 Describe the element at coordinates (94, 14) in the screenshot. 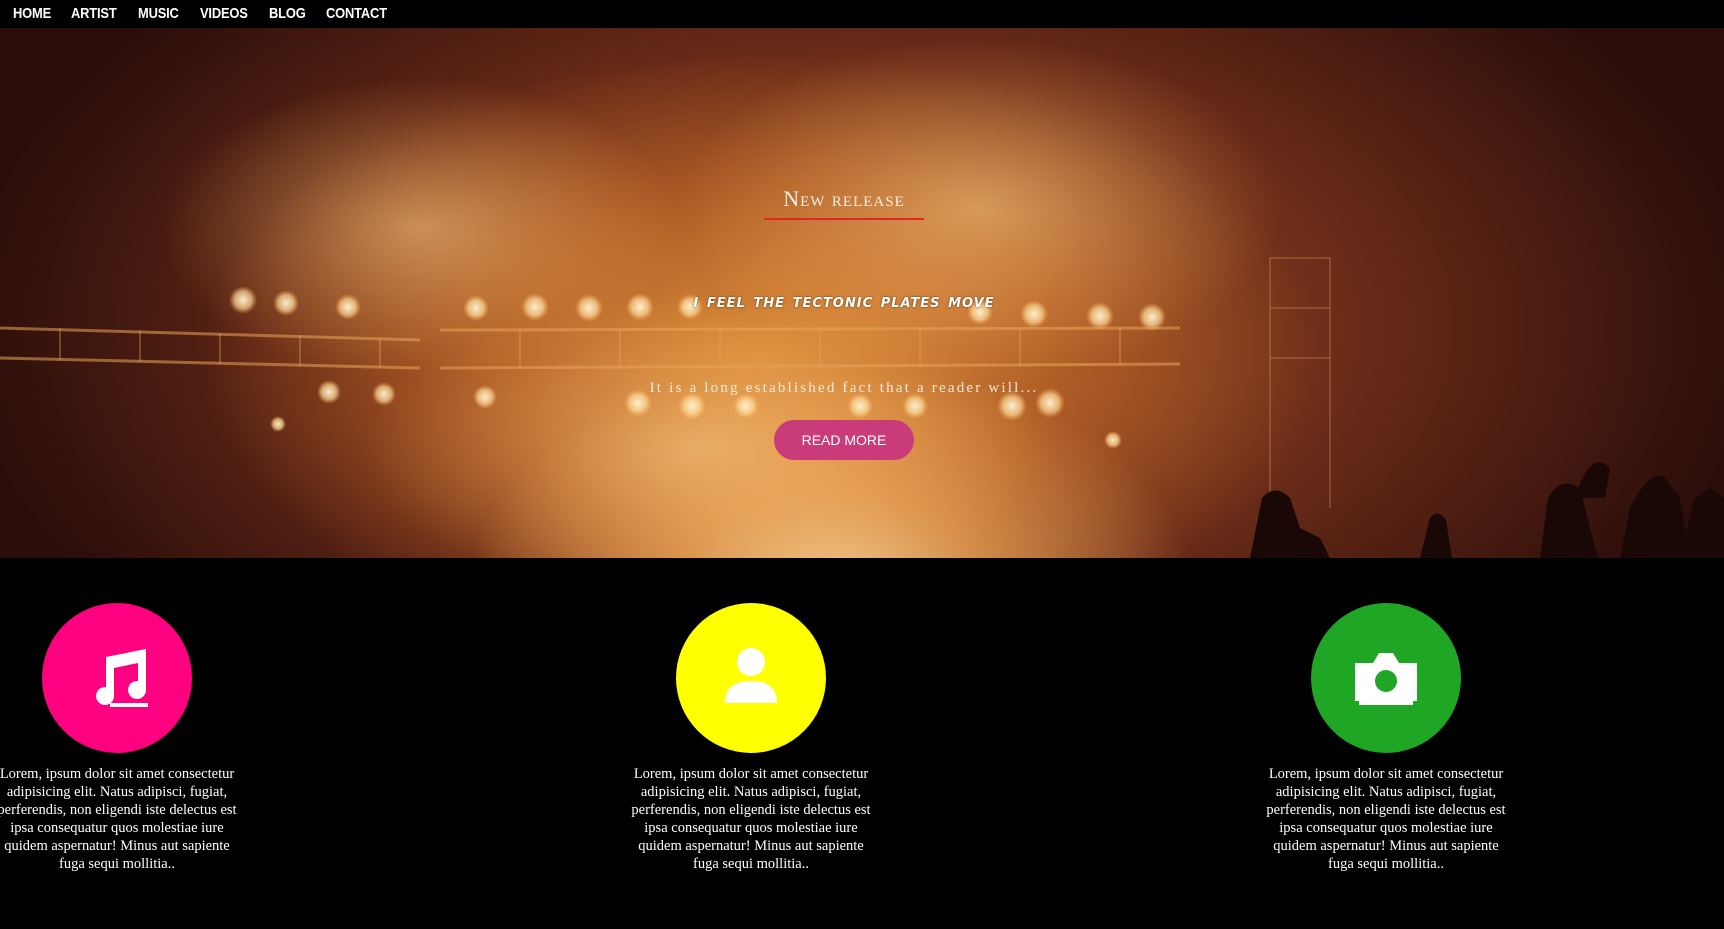

I see `nav-item-artist: ARTIST` at that location.